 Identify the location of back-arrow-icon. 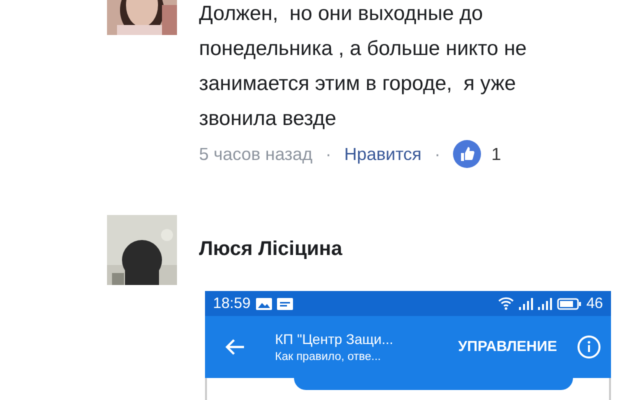
(235, 347).